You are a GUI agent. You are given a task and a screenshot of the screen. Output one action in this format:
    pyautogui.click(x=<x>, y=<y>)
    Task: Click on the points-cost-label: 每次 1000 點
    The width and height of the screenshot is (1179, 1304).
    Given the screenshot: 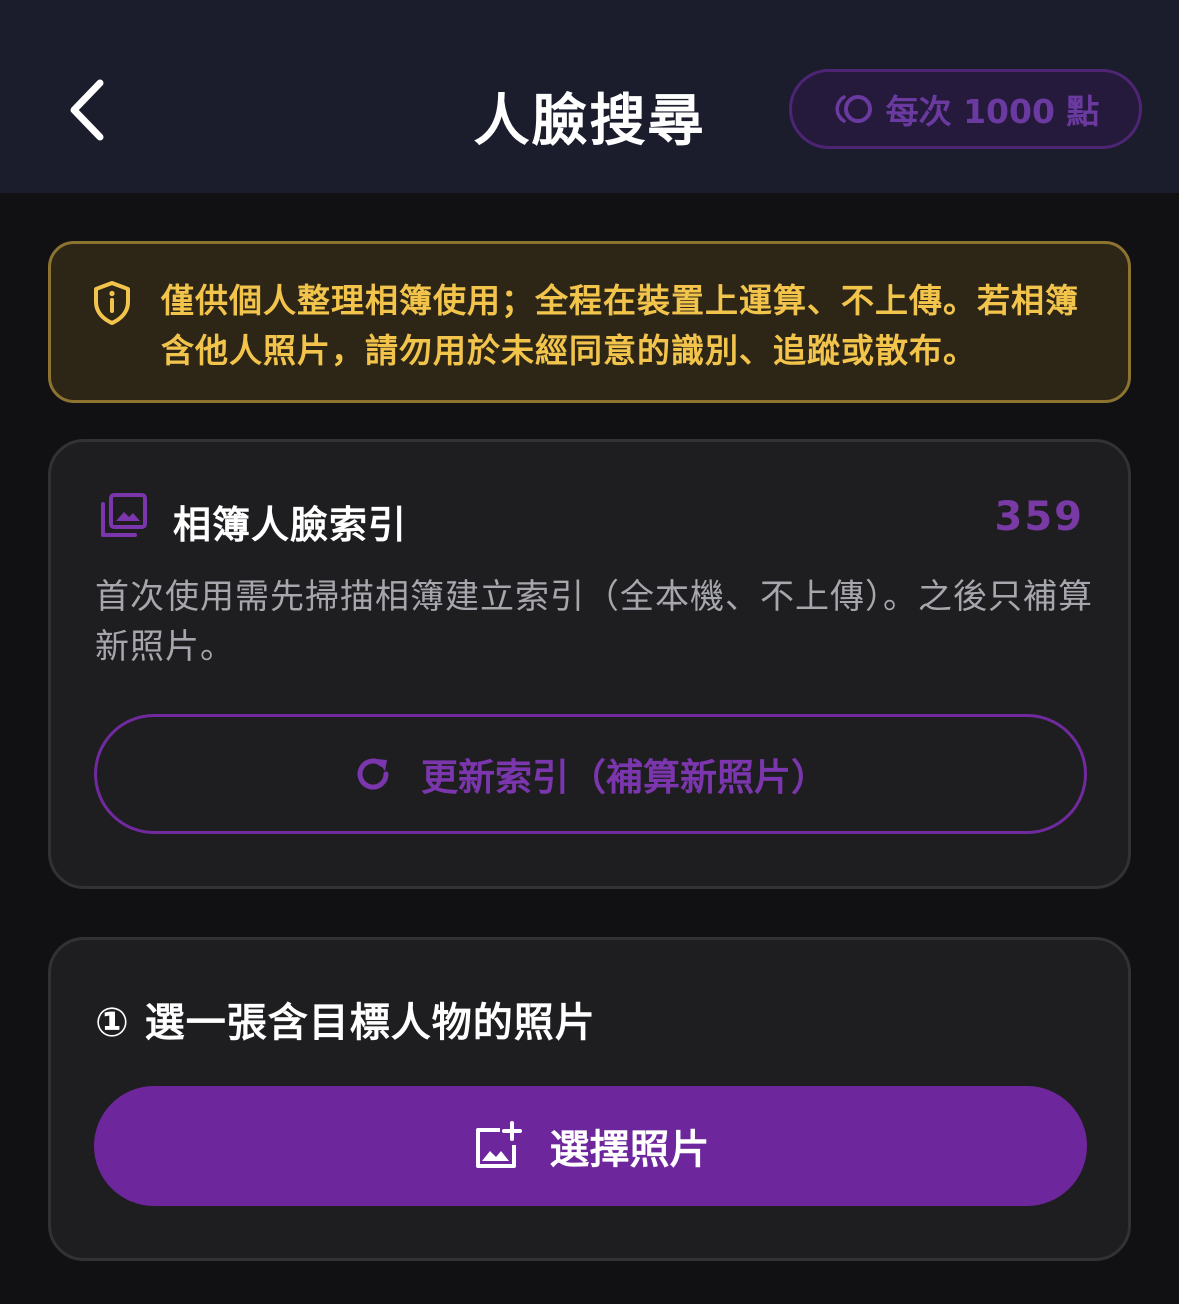 What is the action you would take?
    pyautogui.click(x=992, y=111)
    